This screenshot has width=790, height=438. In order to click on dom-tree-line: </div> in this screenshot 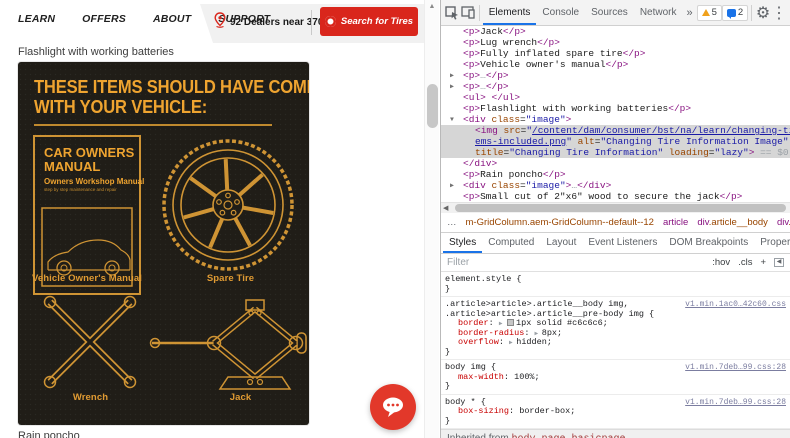, I will do `click(615, 163)`.